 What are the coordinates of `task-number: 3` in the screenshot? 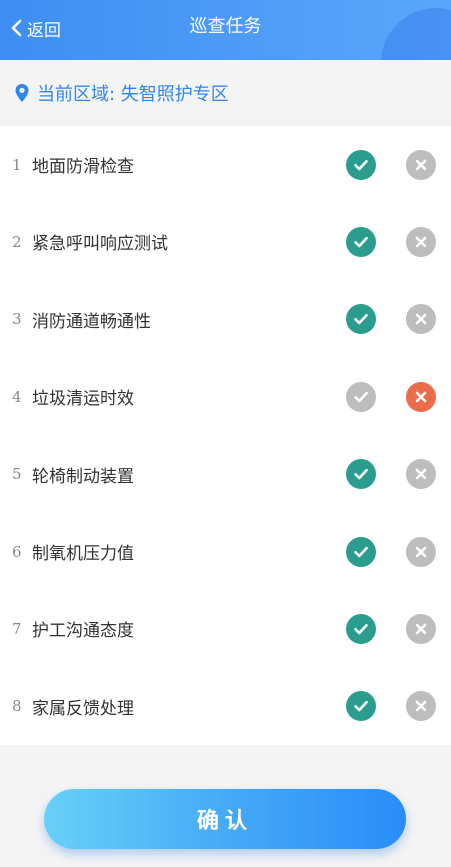 It's located at (17, 319).